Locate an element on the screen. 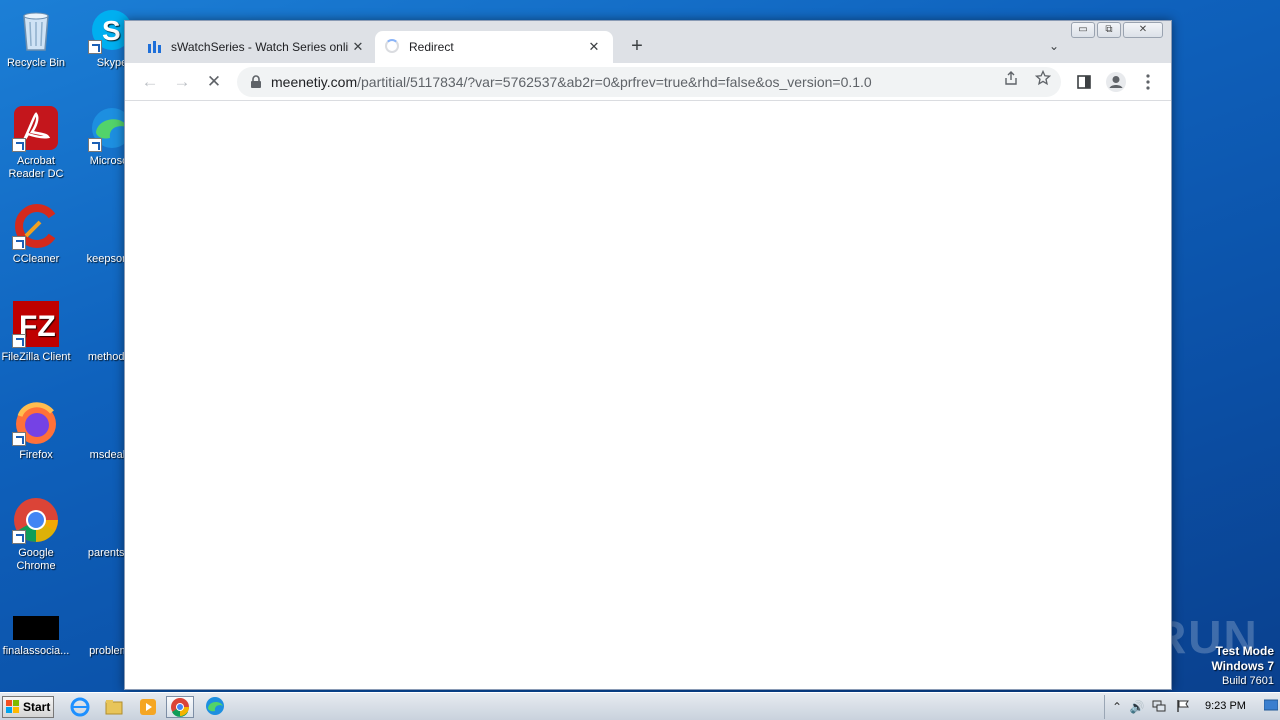 The image size is (1280, 720). close-window-button: ✕ is located at coordinates (1143, 30).